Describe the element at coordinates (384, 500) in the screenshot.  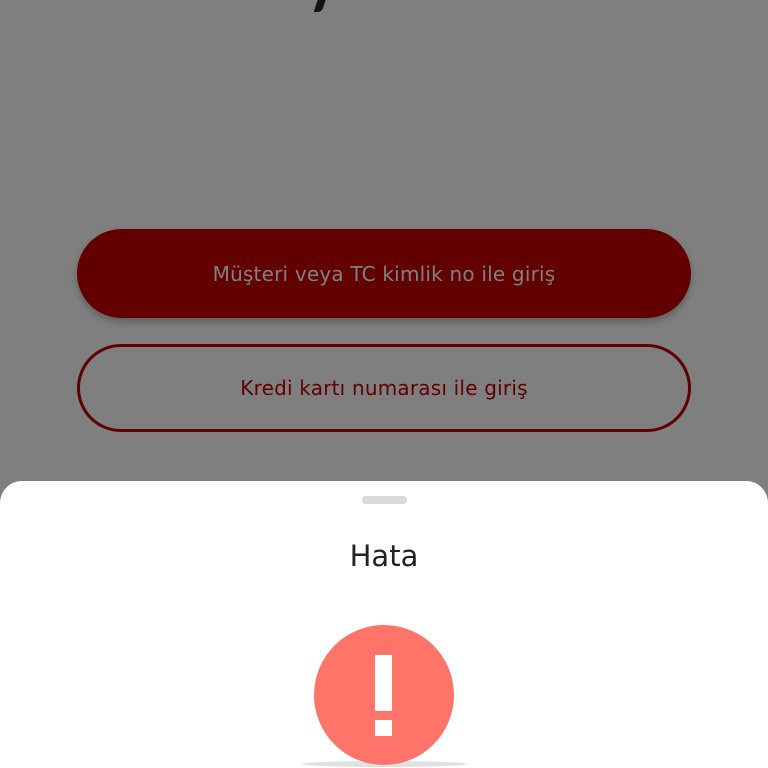
I see `sheet-drag-handle` at that location.